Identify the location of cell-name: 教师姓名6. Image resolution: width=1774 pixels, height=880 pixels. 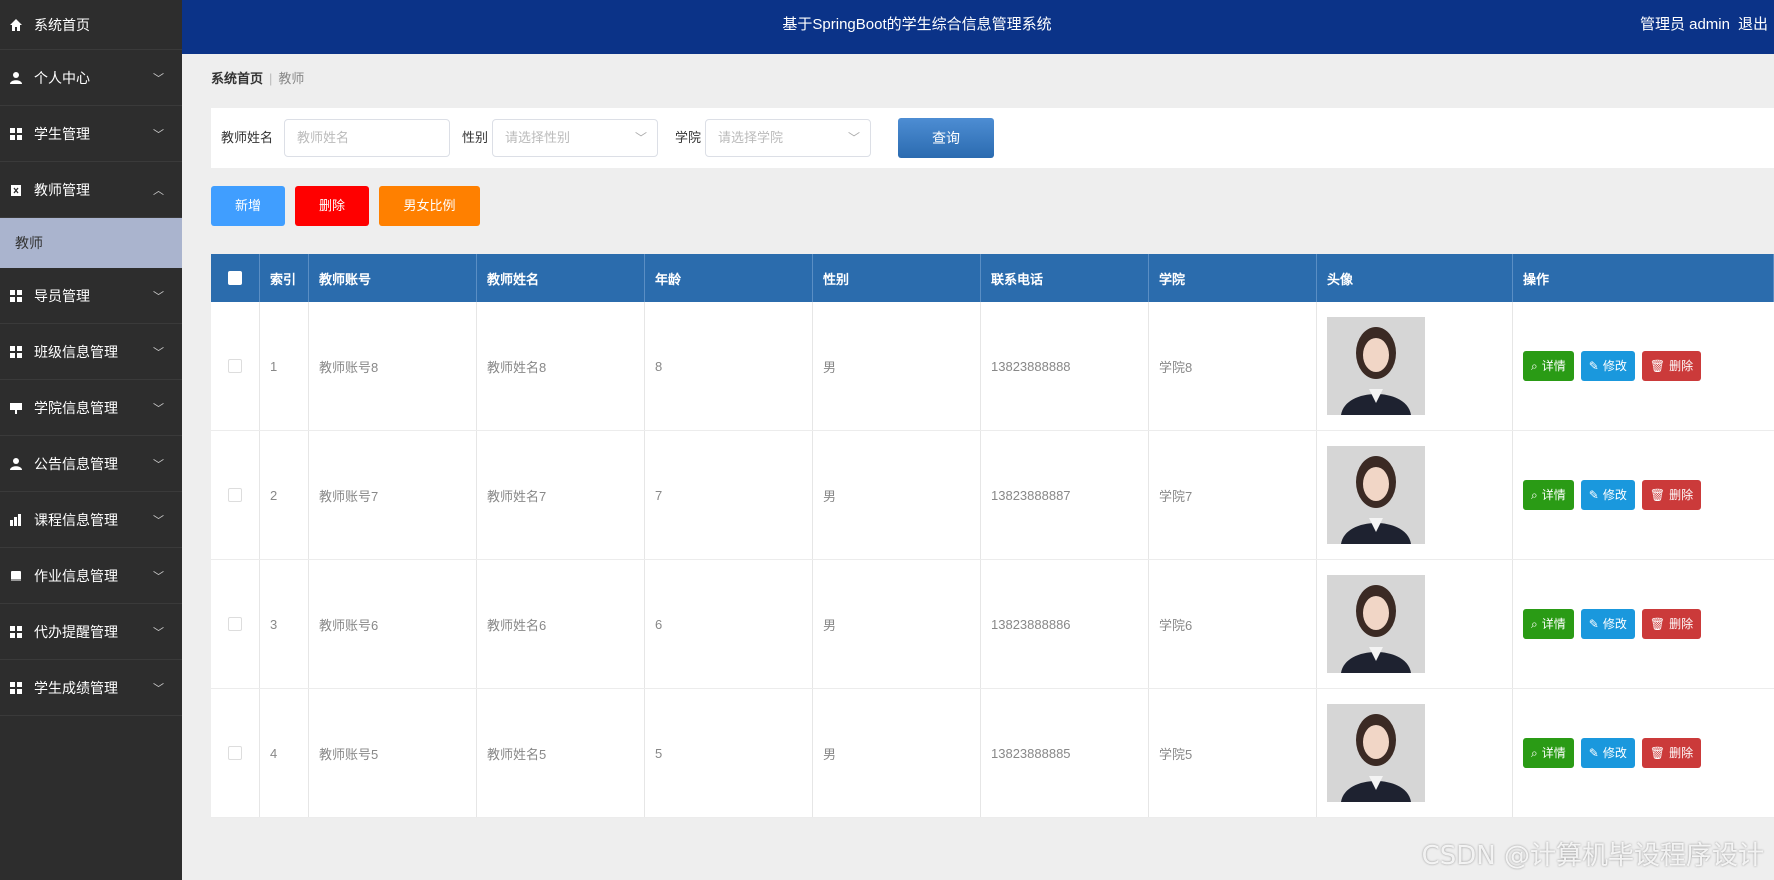
(561, 624).